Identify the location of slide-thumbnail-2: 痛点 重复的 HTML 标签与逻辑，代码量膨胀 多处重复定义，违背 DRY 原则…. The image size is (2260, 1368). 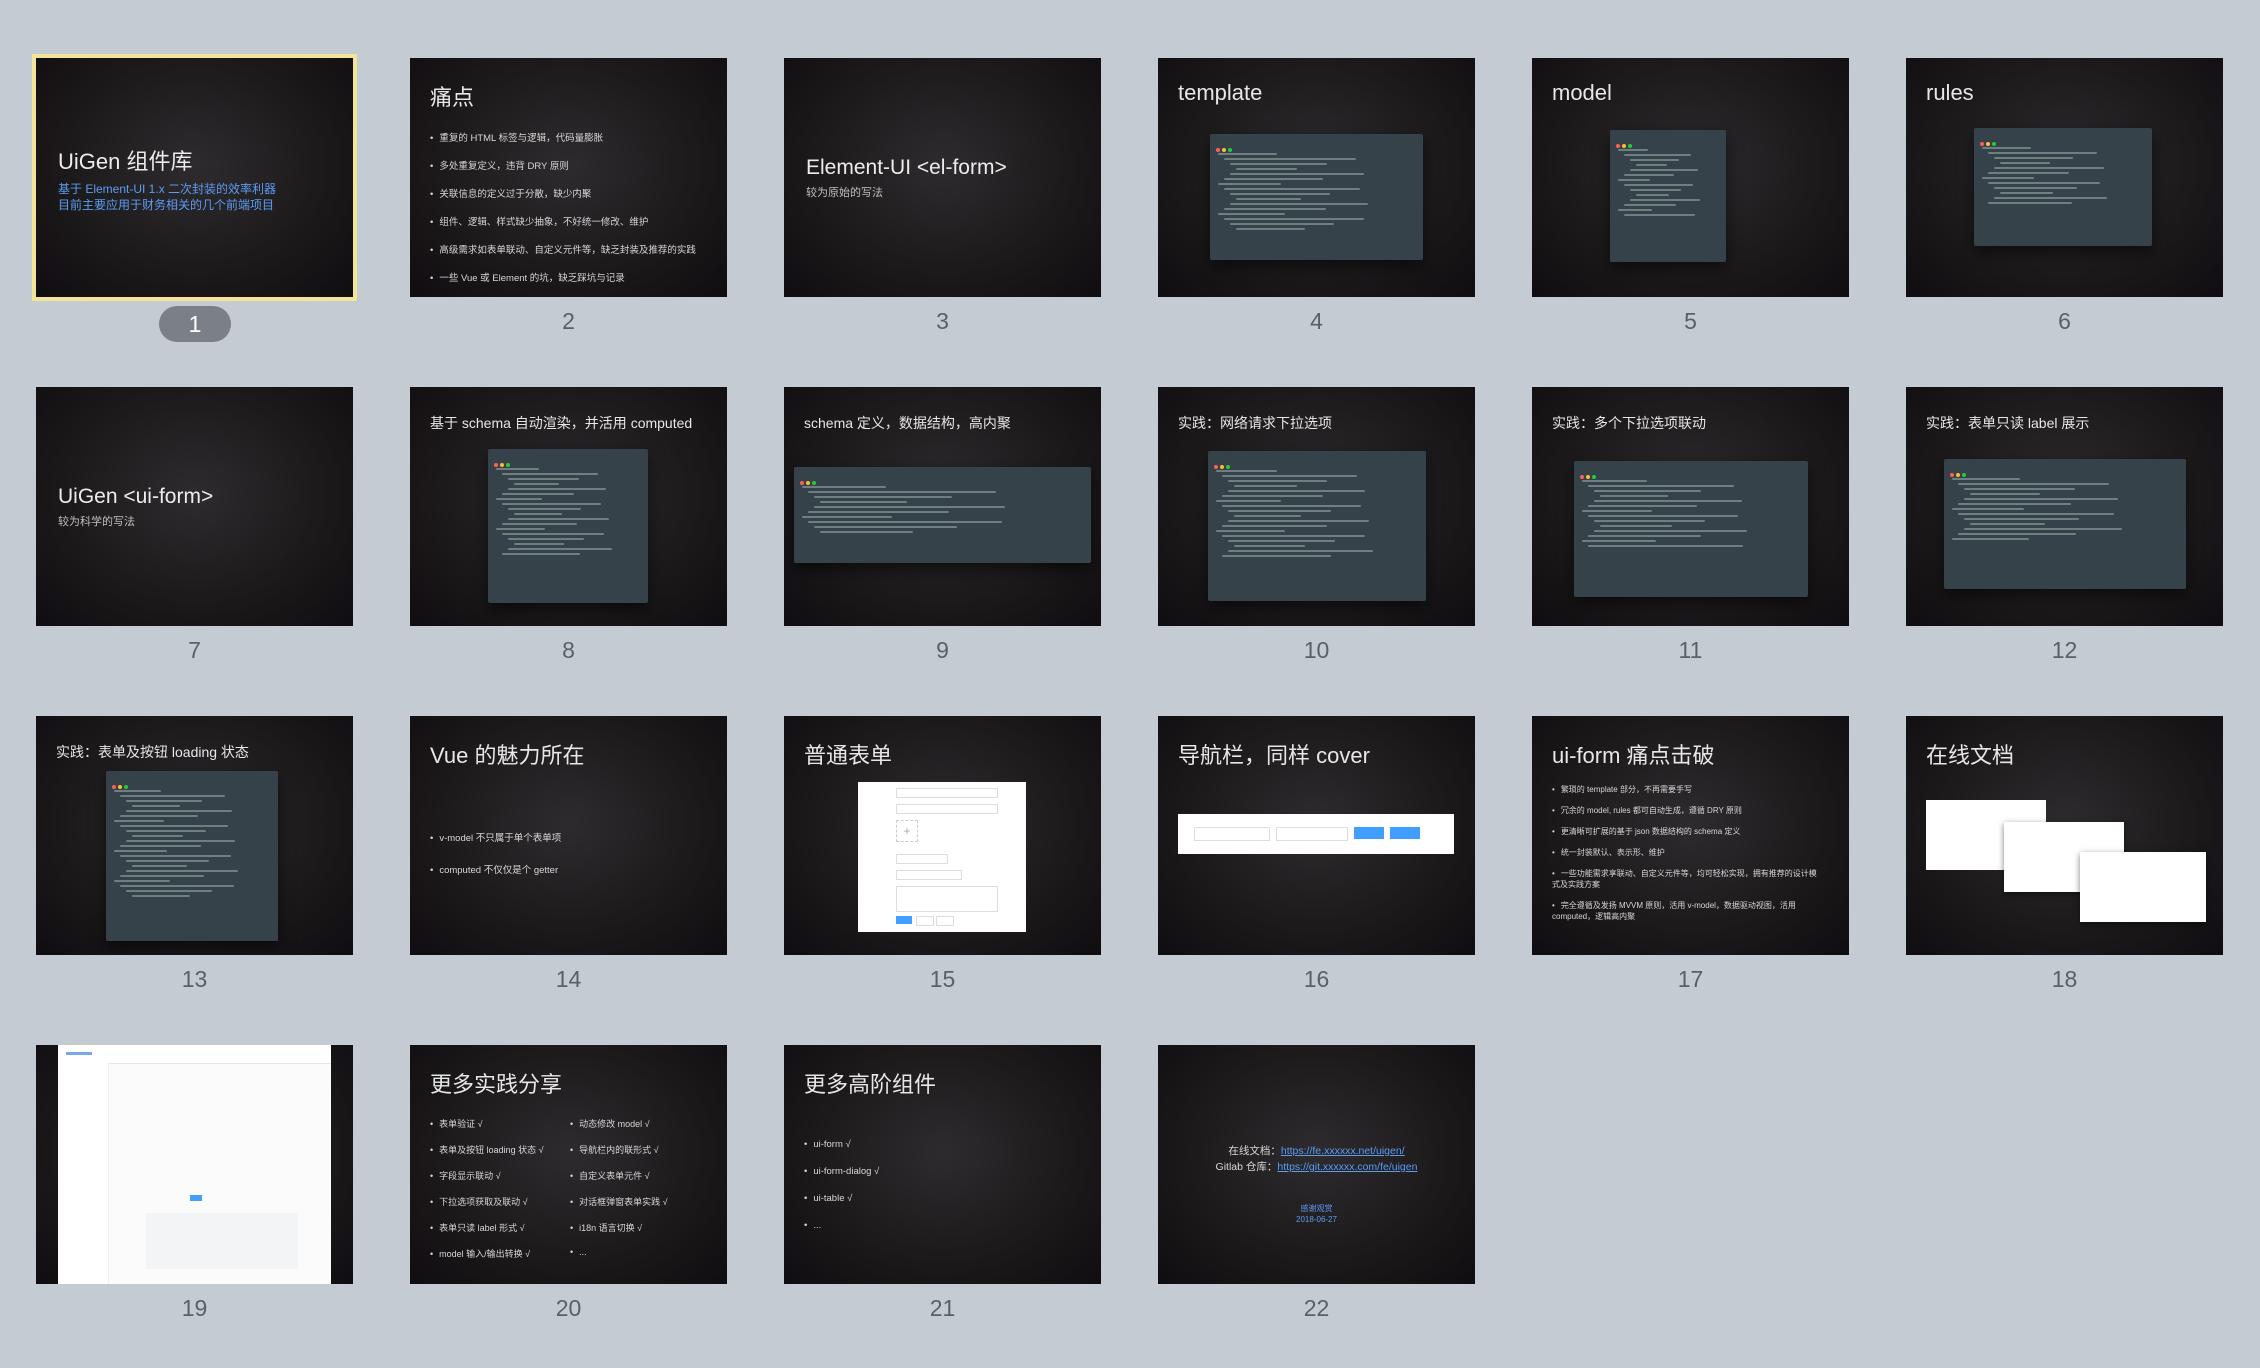
(568, 196).